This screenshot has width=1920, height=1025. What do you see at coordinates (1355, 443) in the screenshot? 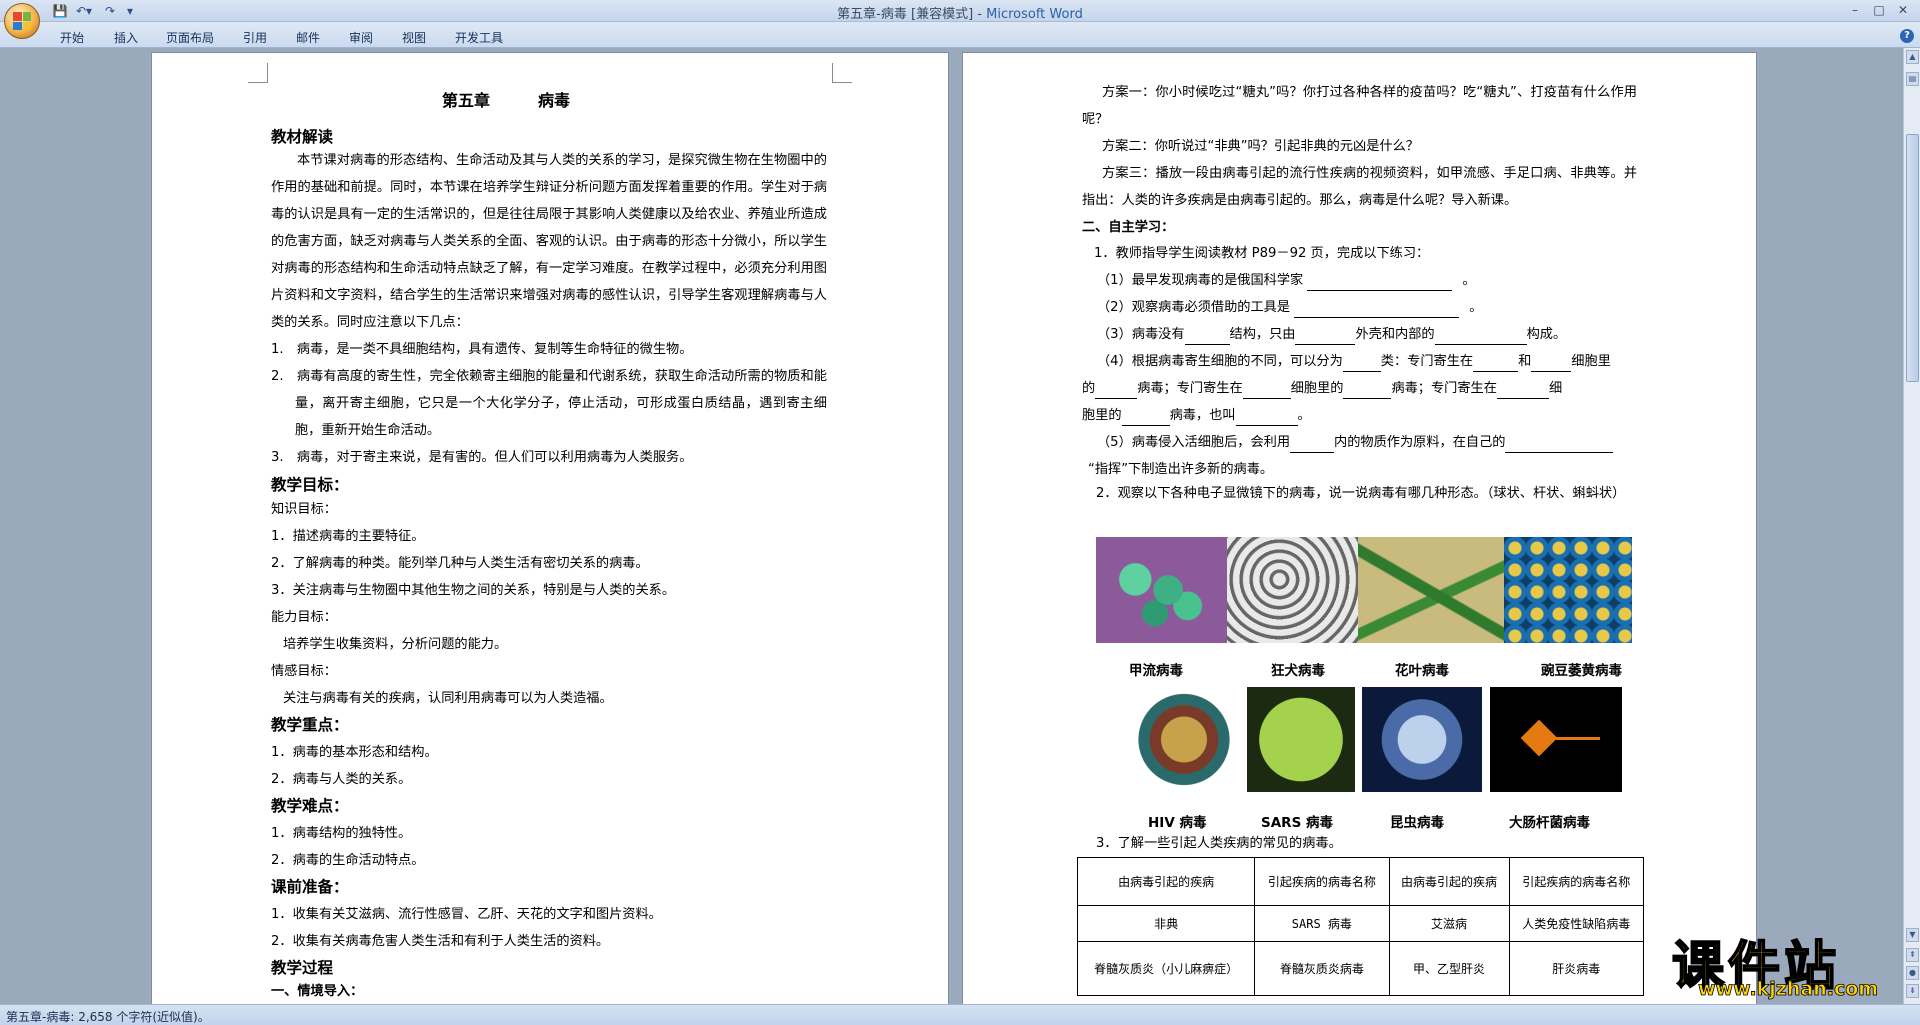
I see `fill-question: （5）病毒侵入活细胞后，会利用 内的物质作为原料，在自己的` at bounding box center [1355, 443].